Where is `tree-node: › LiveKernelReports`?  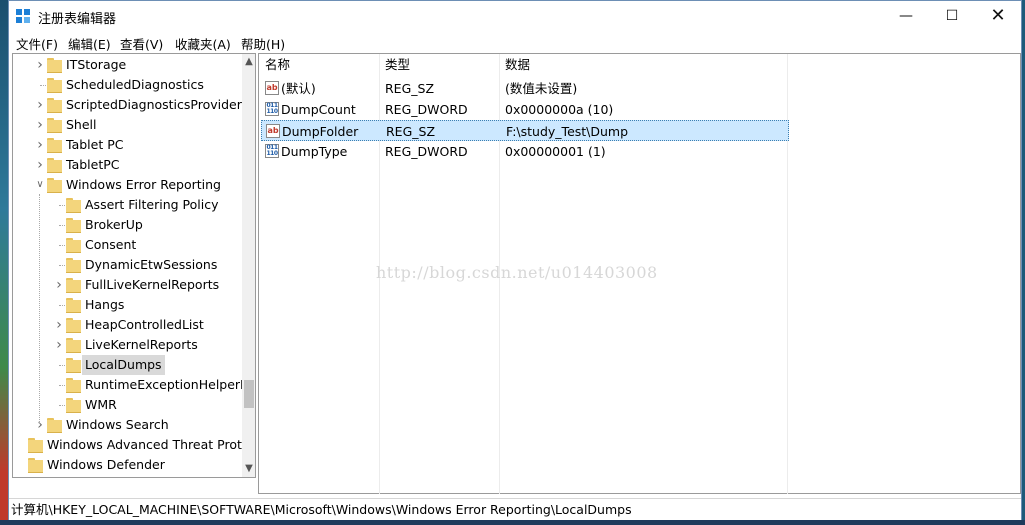
tree-node: › LiveKernelReports is located at coordinates (127, 345).